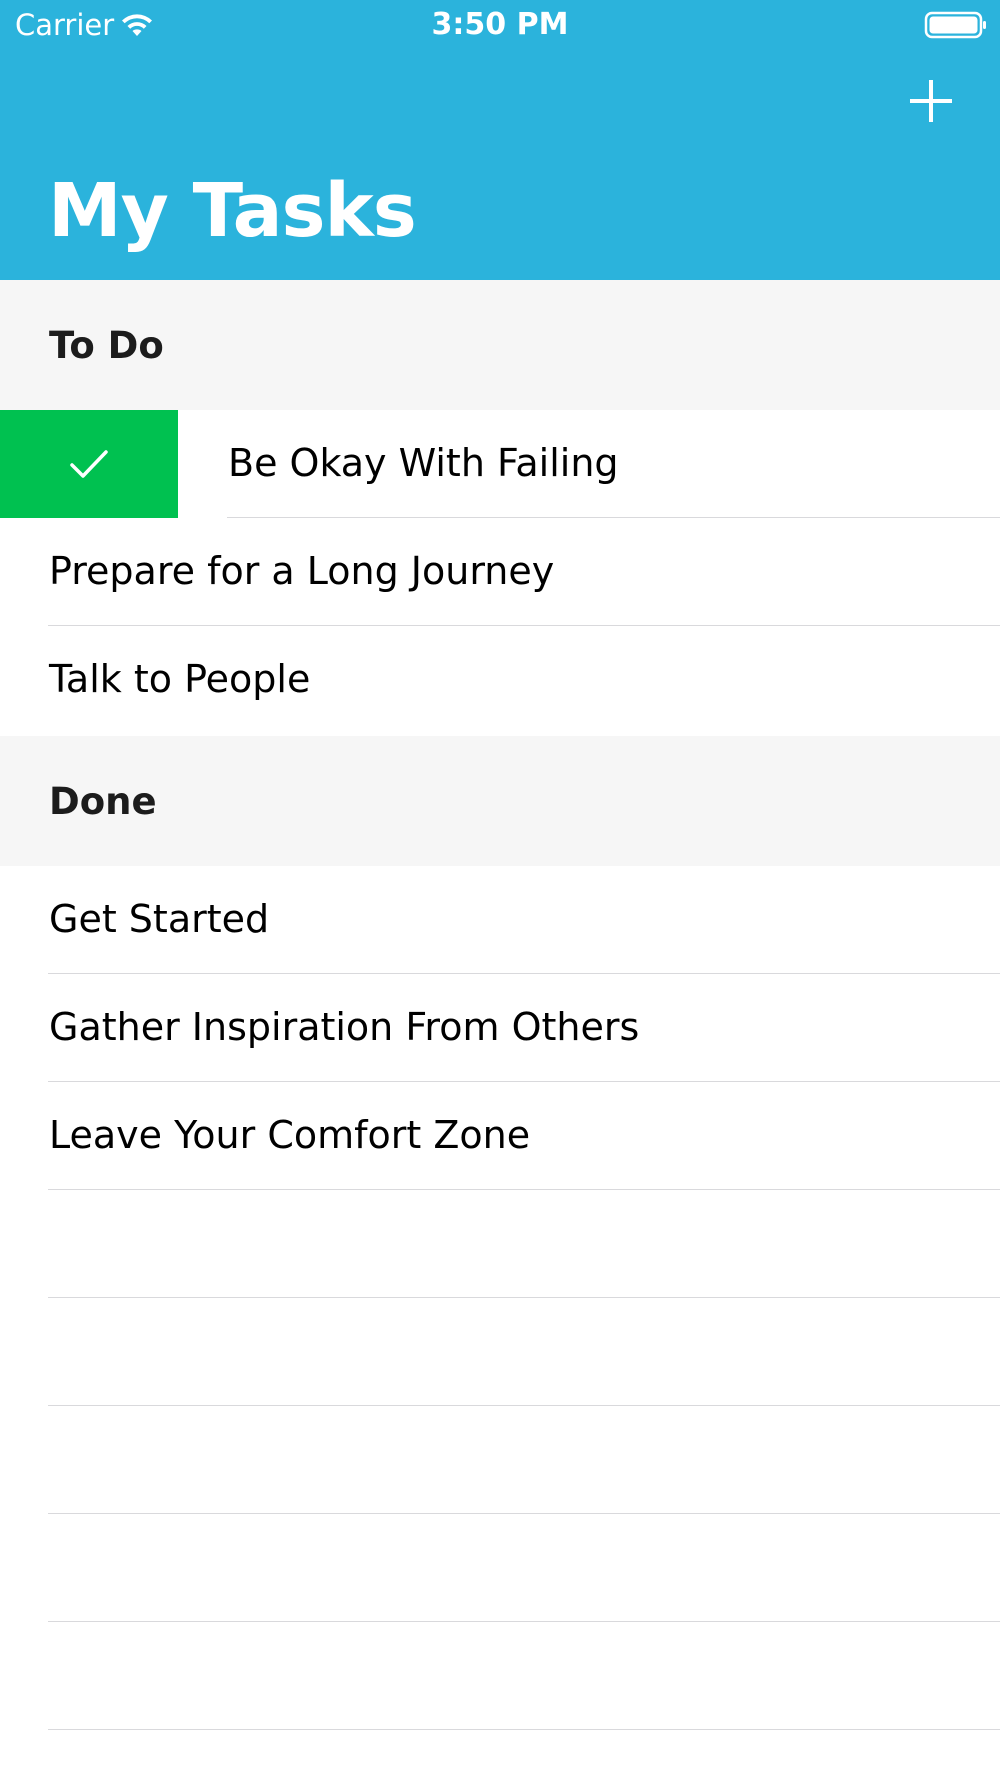  I want to click on task-row: Gather Inspiration From Others, so click(500, 1028).